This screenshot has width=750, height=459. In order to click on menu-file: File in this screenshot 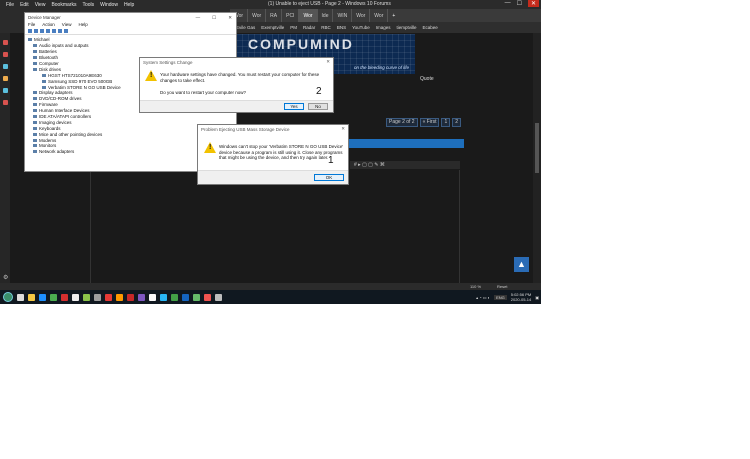, I will do `click(10, 5)`.